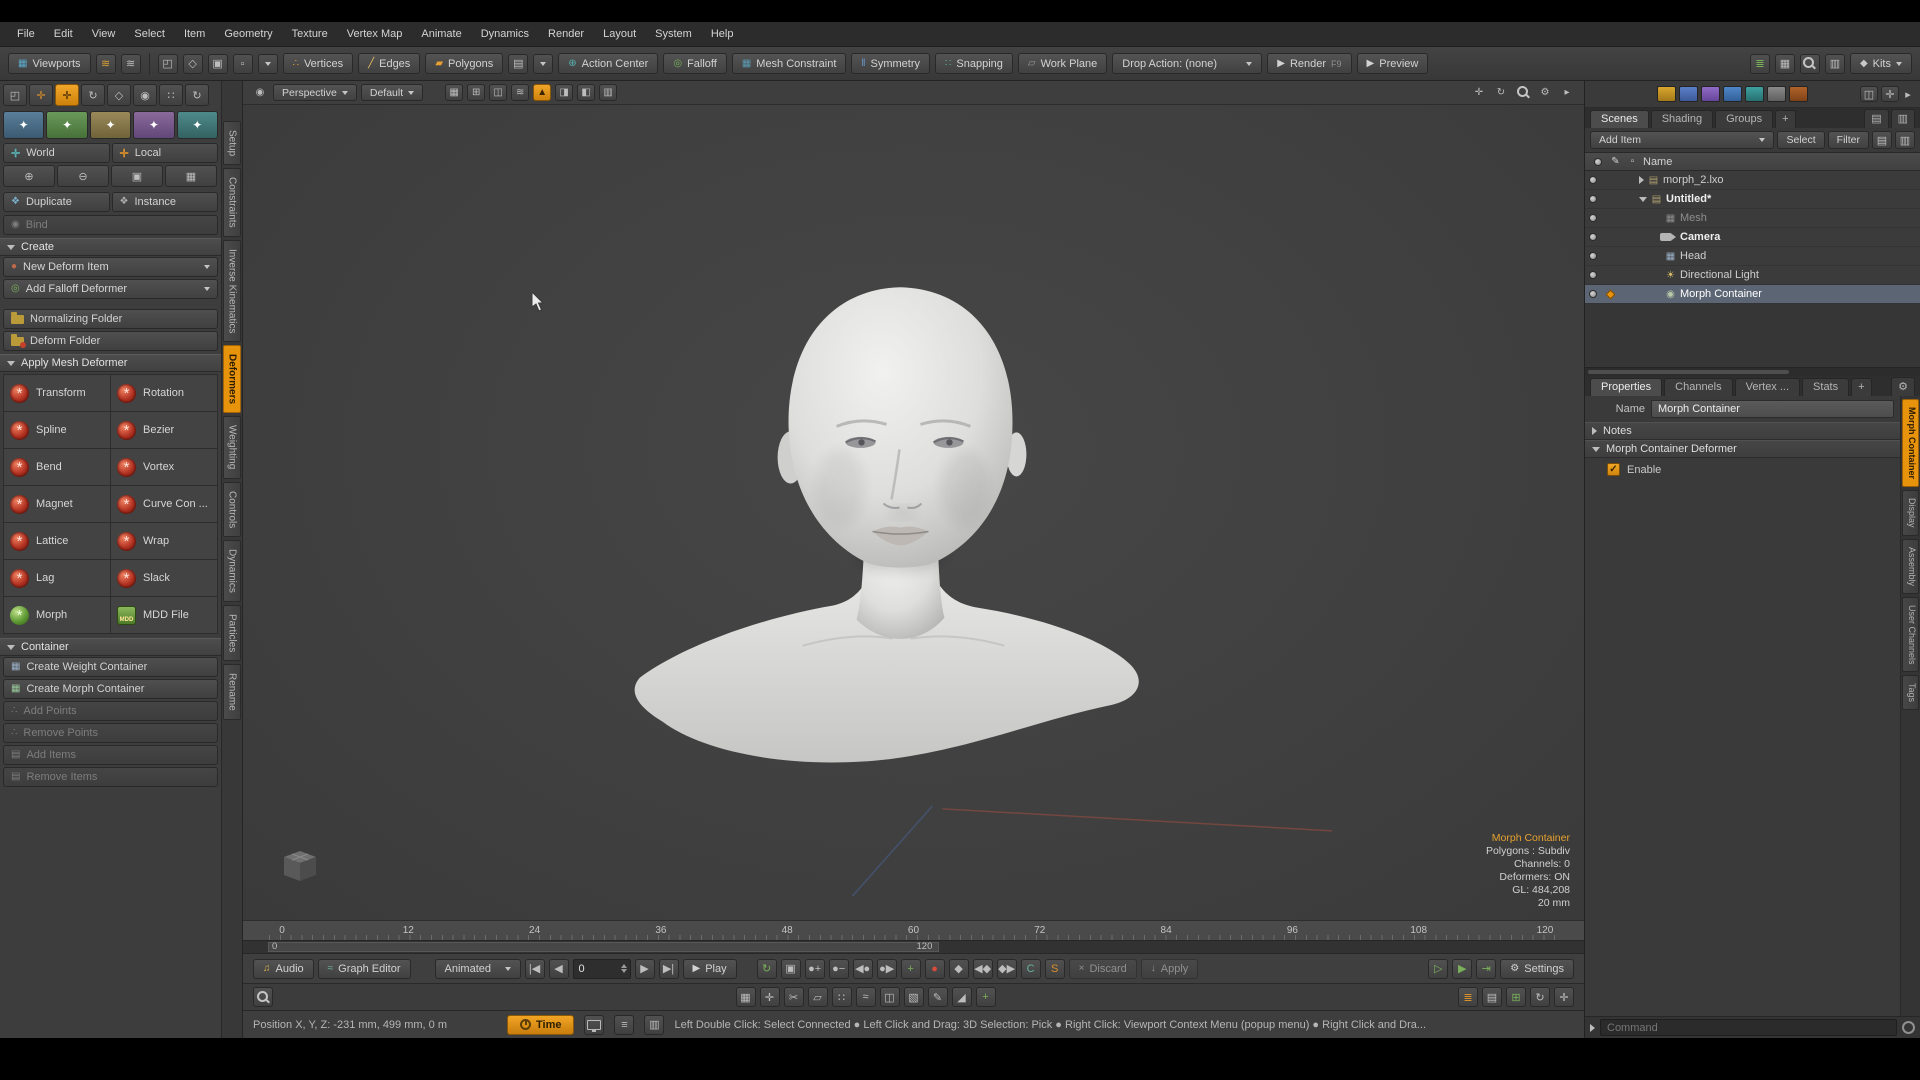 Image resolution: width=1920 pixels, height=1080 pixels. I want to click on deform-folder-button: Deform Folder, so click(110, 341).